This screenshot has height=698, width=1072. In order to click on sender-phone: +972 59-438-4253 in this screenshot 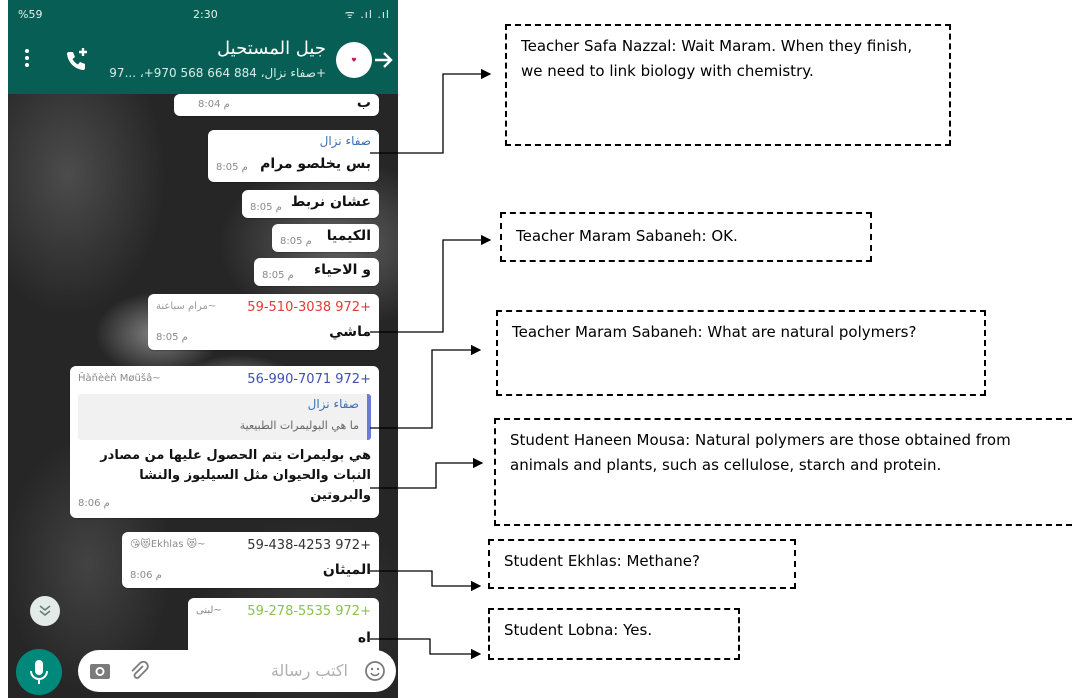, I will do `click(309, 545)`.